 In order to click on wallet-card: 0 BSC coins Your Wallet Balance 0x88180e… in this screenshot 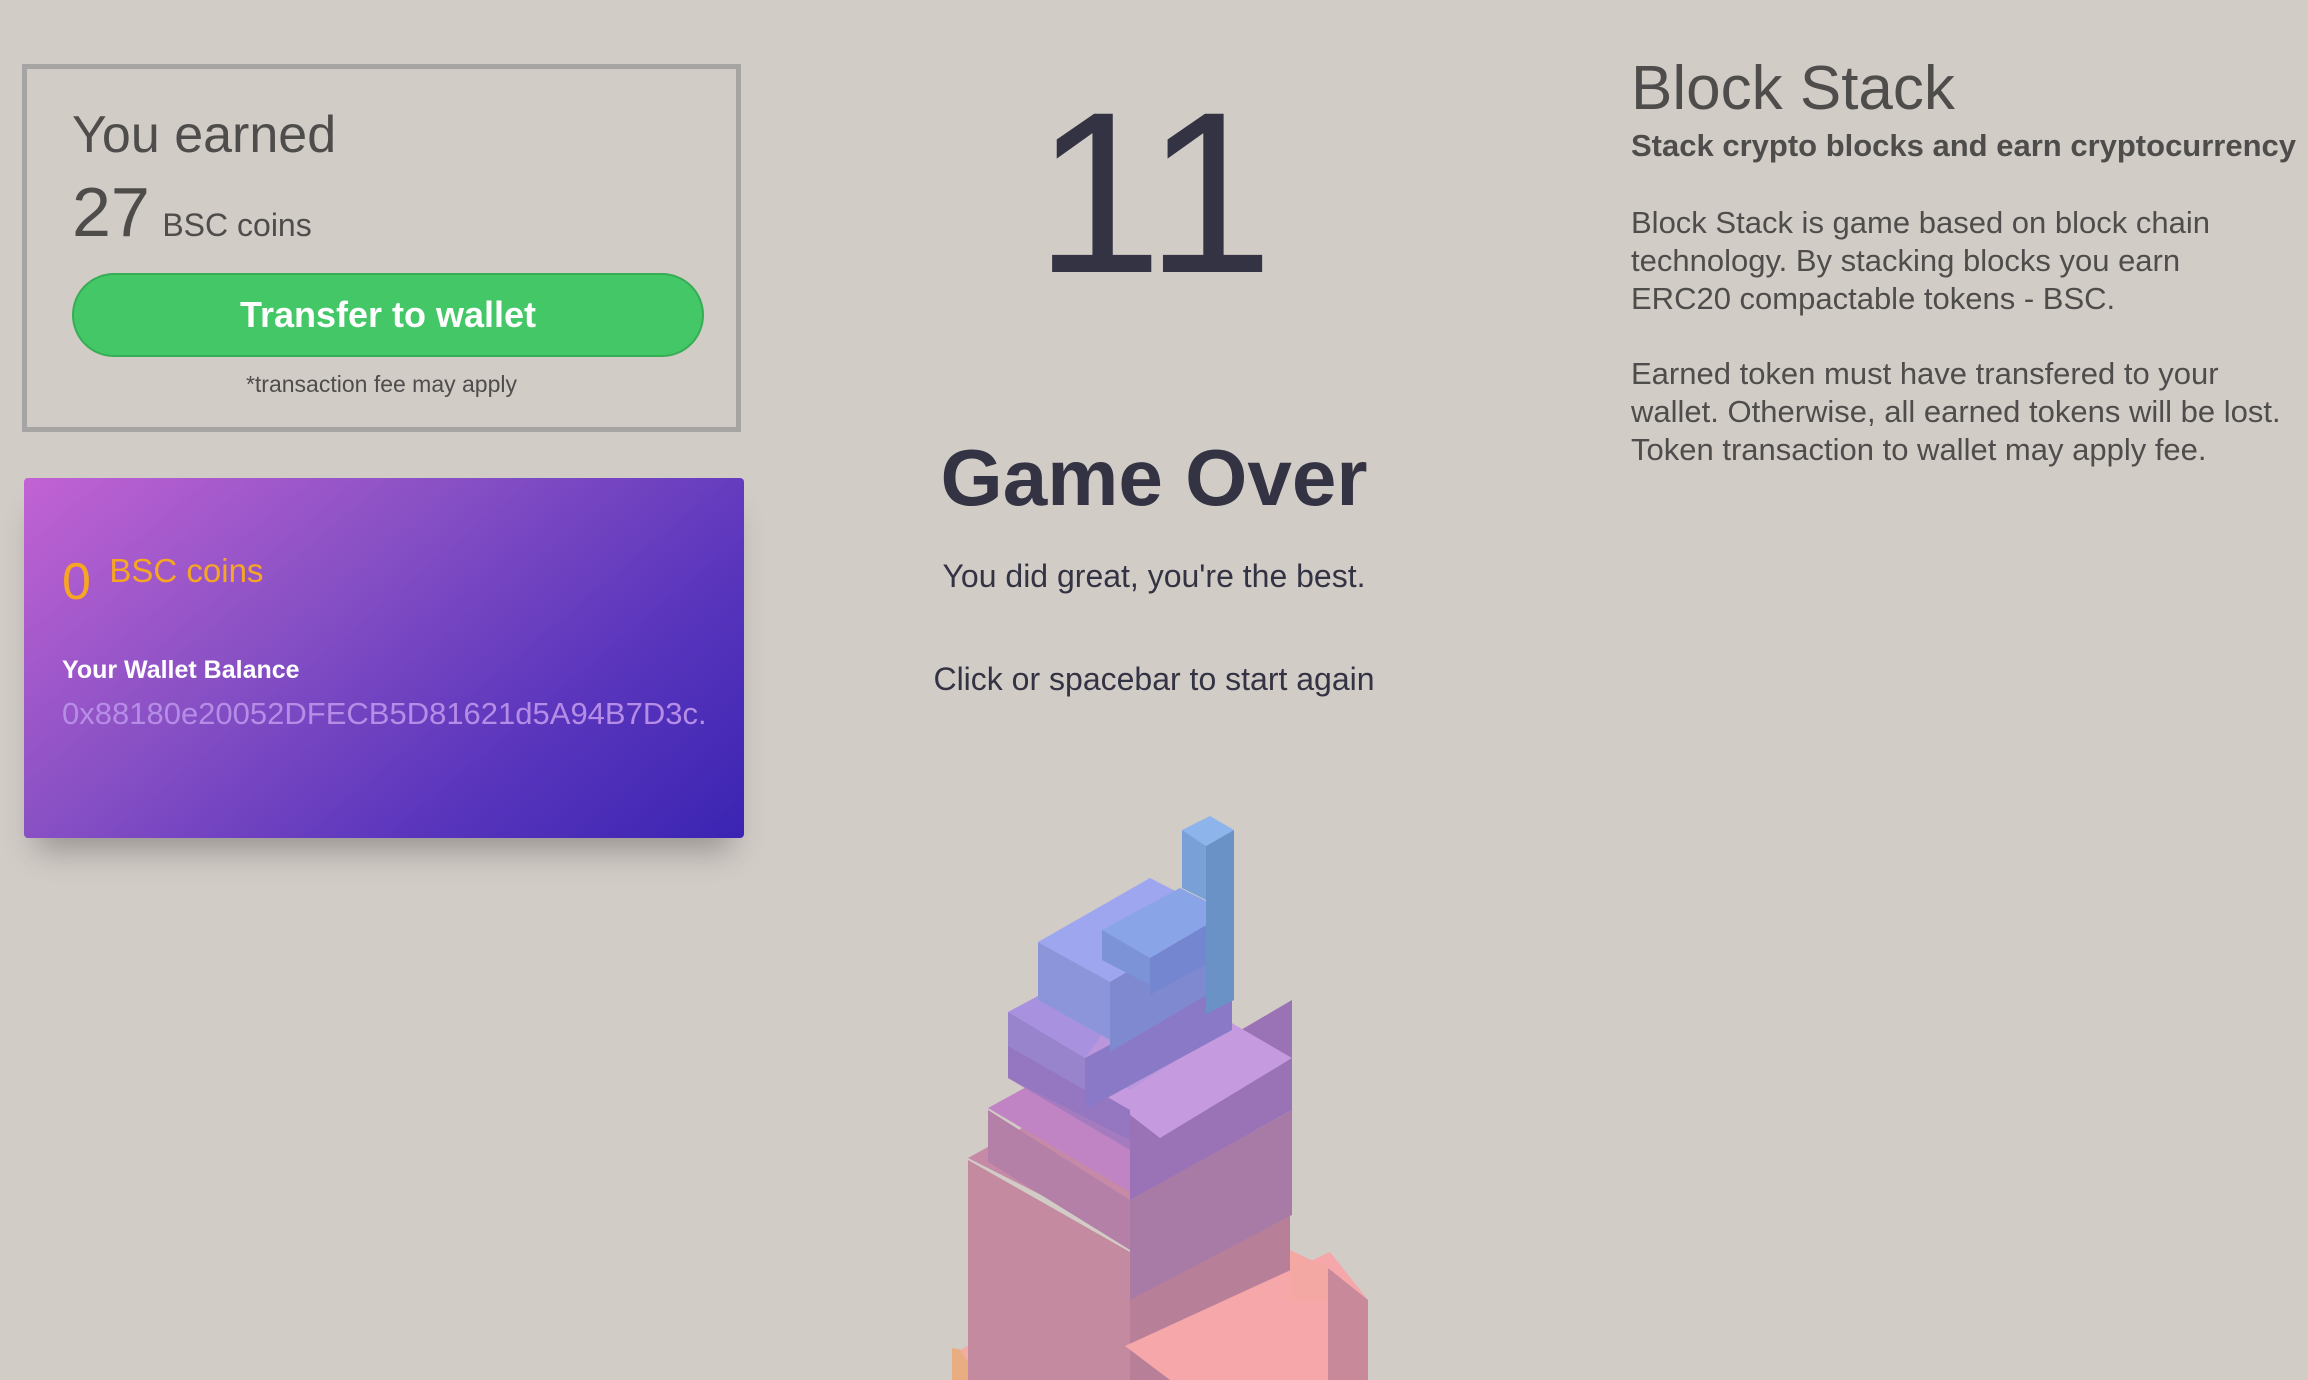, I will do `click(384, 658)`.